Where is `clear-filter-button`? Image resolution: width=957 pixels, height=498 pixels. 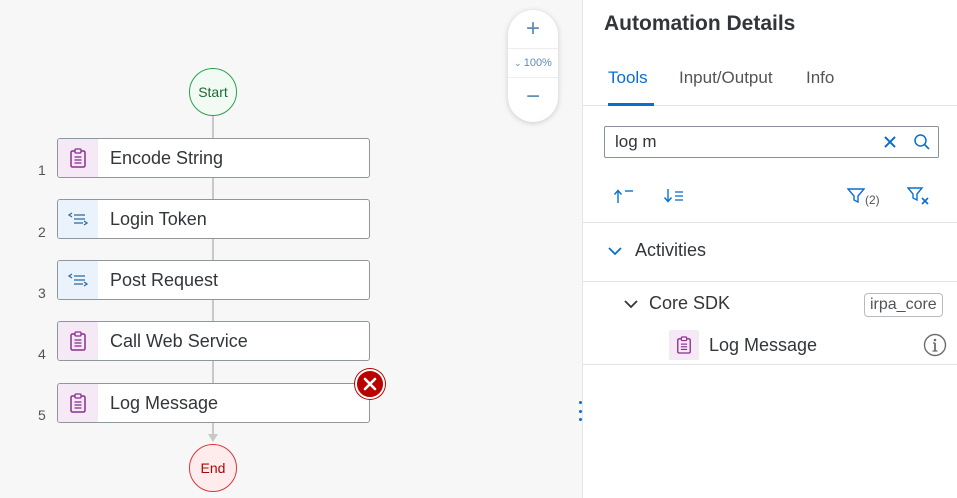 clear-filter-button is located at coordinates (919, 196).